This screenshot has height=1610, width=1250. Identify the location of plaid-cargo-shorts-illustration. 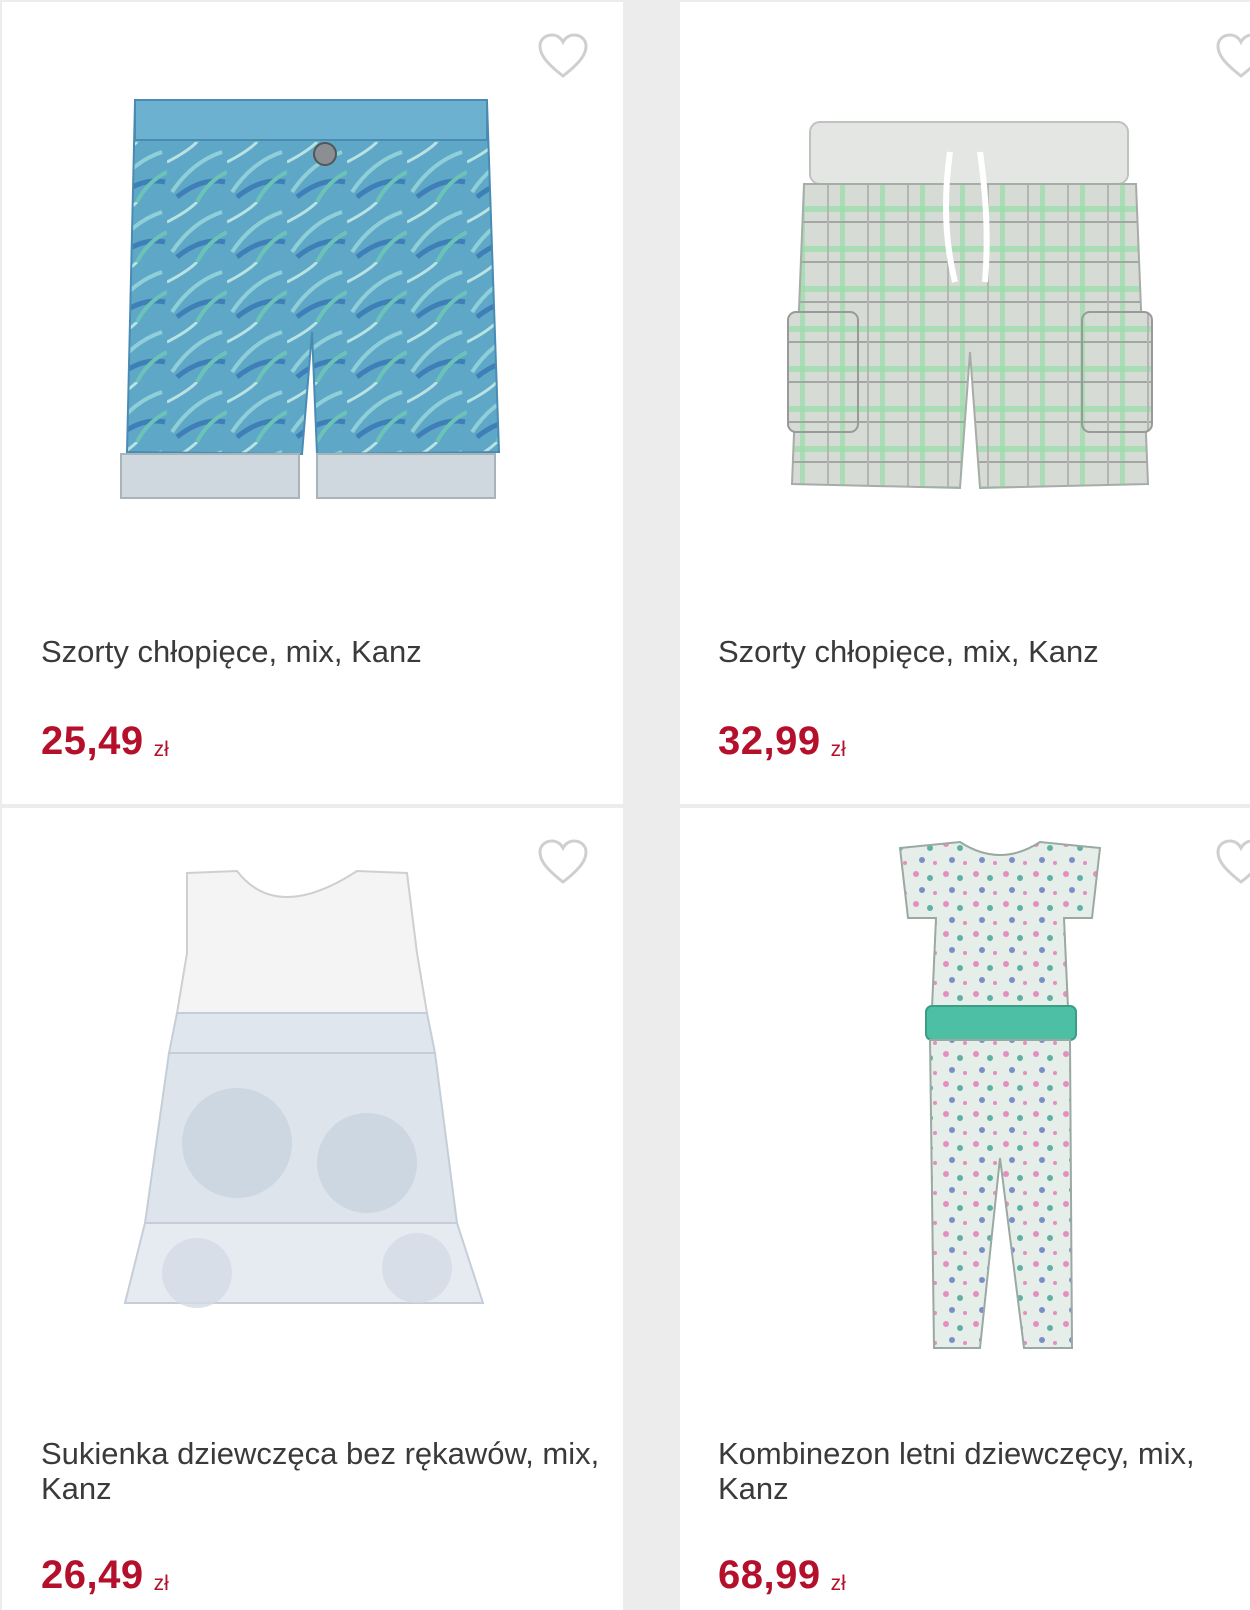
(970, 305).